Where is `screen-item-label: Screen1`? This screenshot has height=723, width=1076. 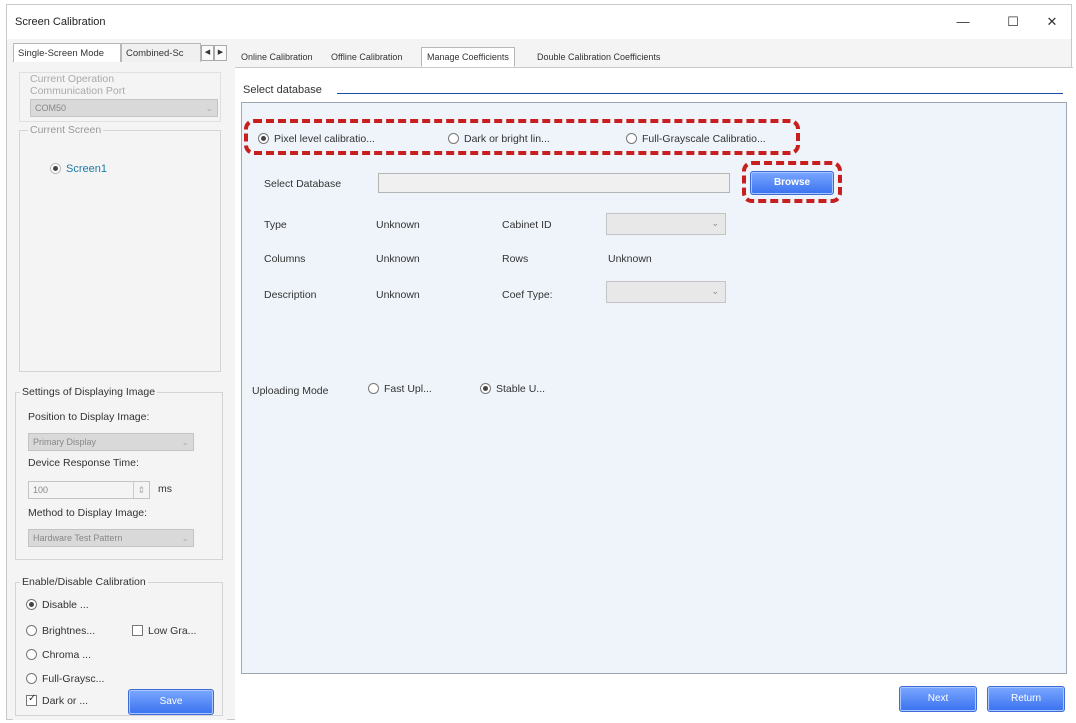
screen-item-label: Screen1 is located at coordinates (86, 169).